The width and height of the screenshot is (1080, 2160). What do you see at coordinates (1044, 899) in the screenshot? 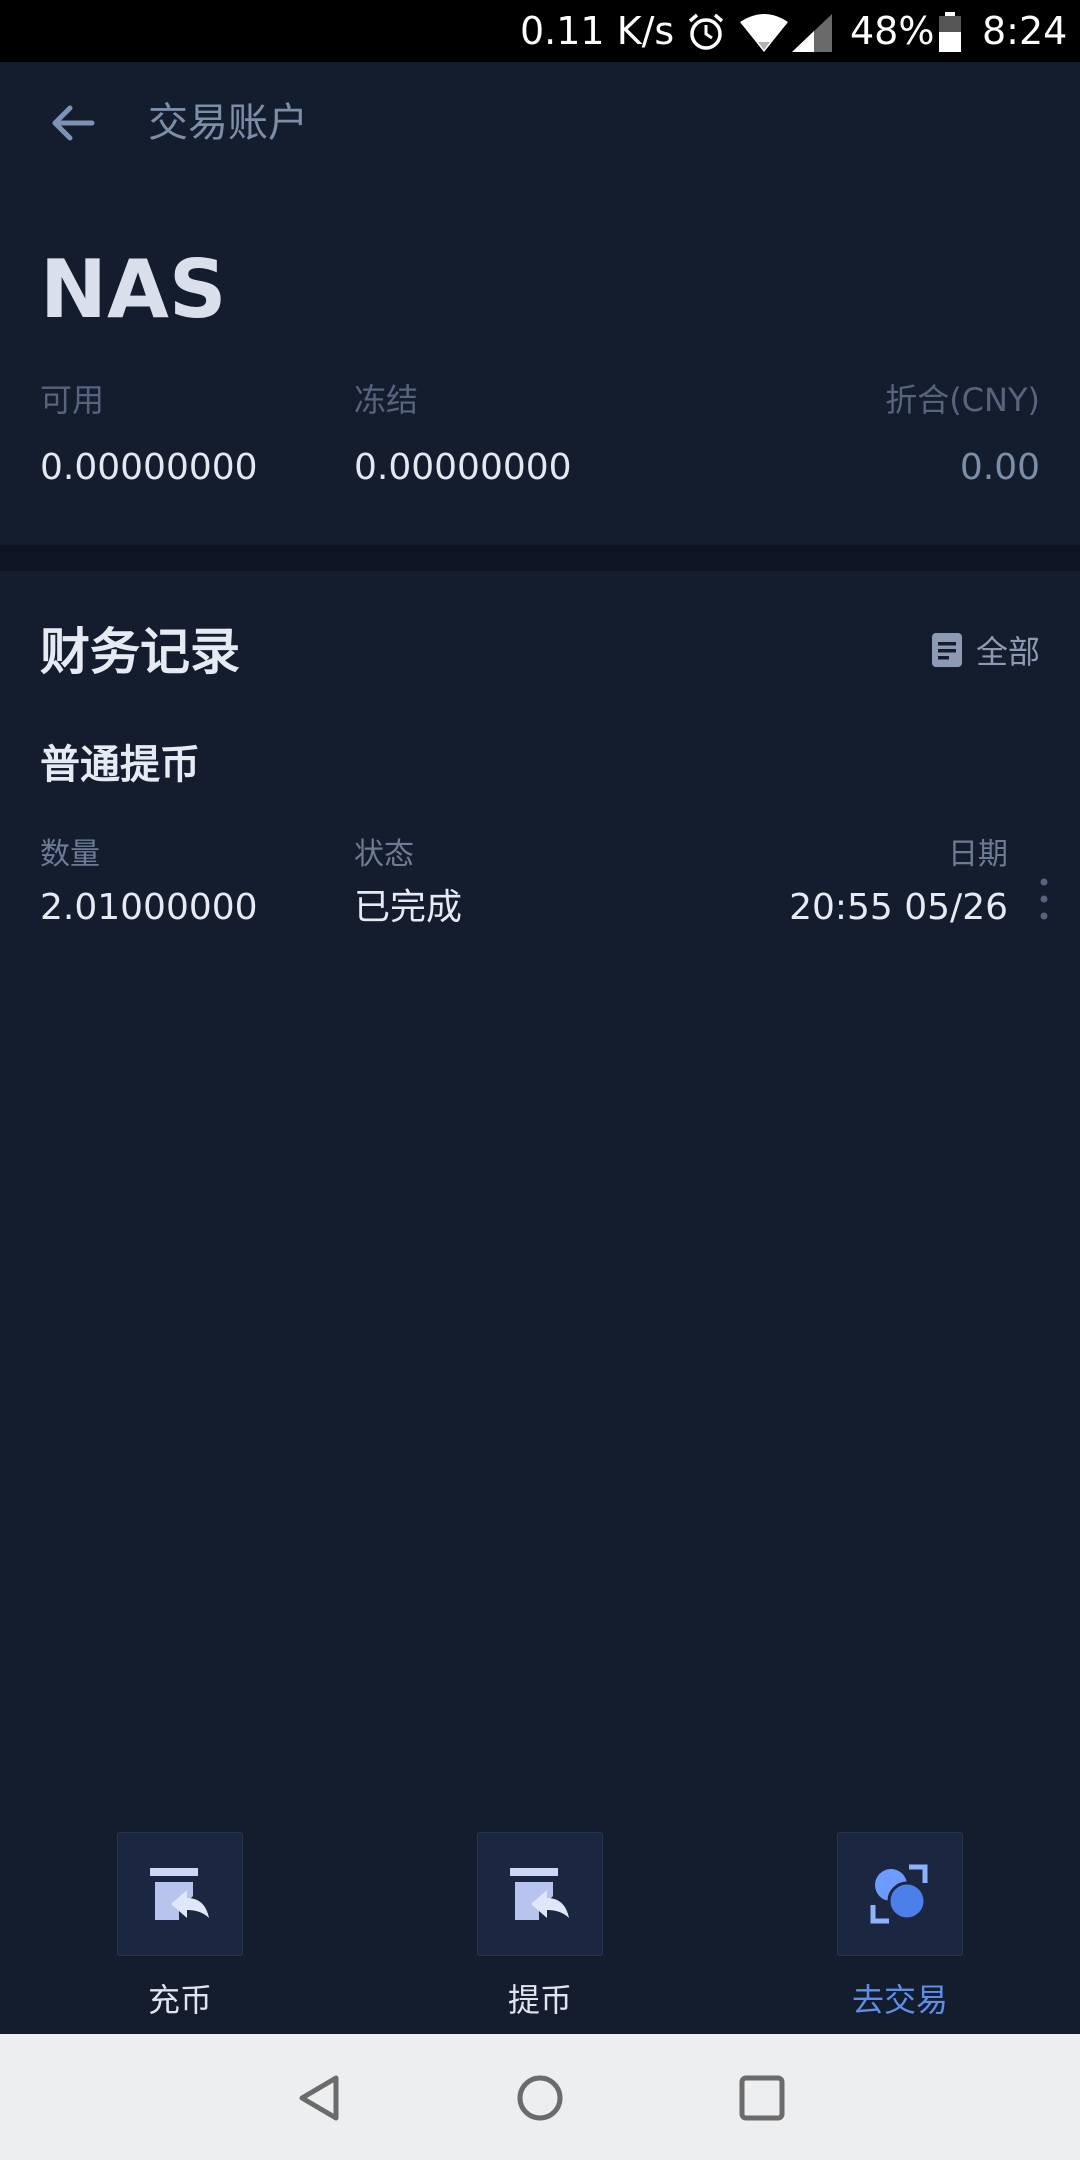
I see `more-vertical-icon` at bounding box center [1044, 899].